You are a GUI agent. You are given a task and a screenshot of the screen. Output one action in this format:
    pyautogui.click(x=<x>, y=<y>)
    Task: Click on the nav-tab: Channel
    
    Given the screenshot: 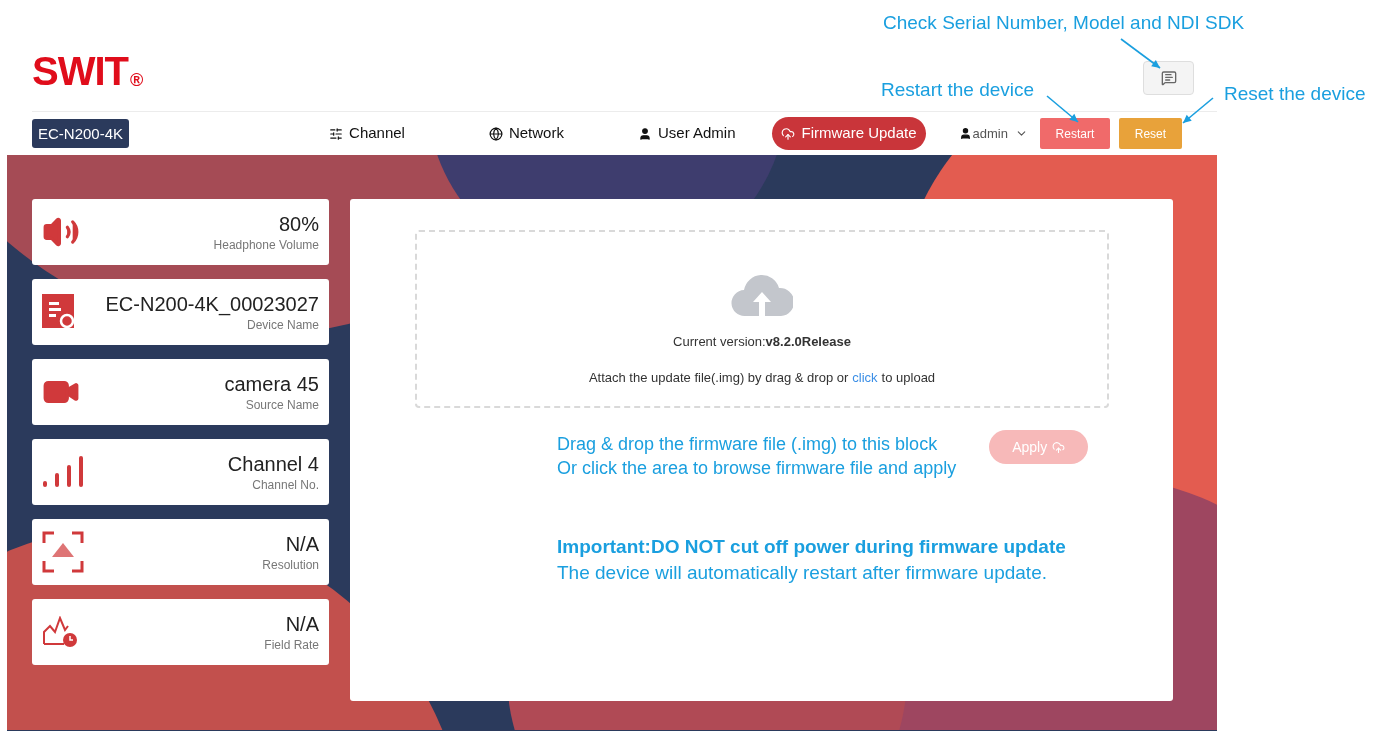 What is the action you would take?
    pyautogui.click(x=367, y=133)
    